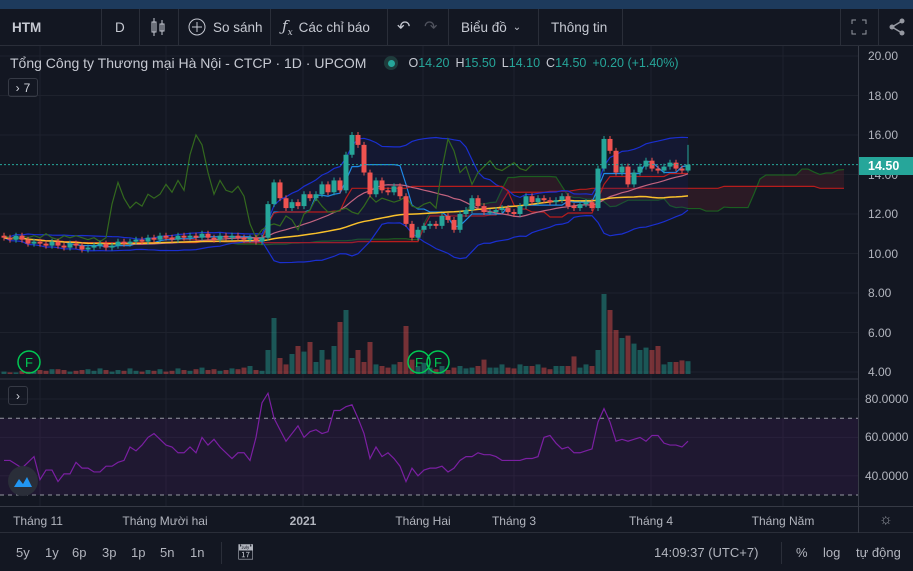 The width and height of the screenshot is (913, 571). Describe the element at coordinates (245, 552) in the screenshot. I see `go-to-date-icon: 📅︎` at that location.